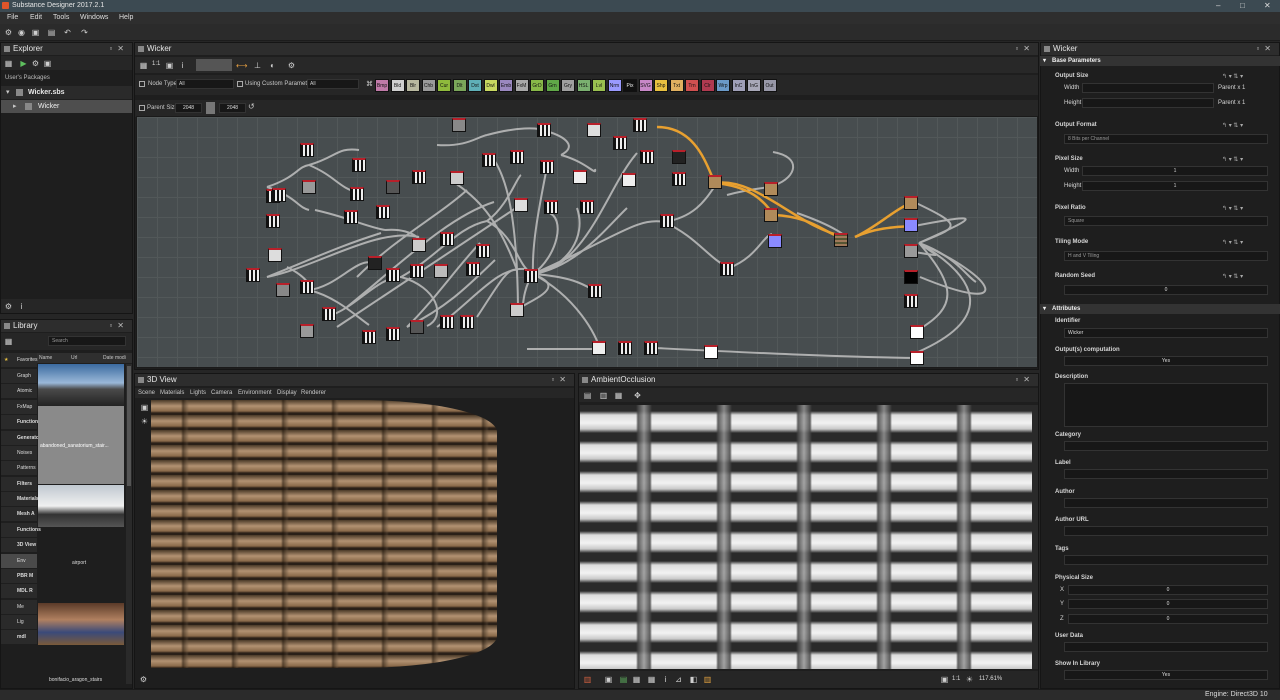 Image resolution: width=1280 pixels, height=700 pixels. I want to click on compute-icon: ▣, so click(47, 63).